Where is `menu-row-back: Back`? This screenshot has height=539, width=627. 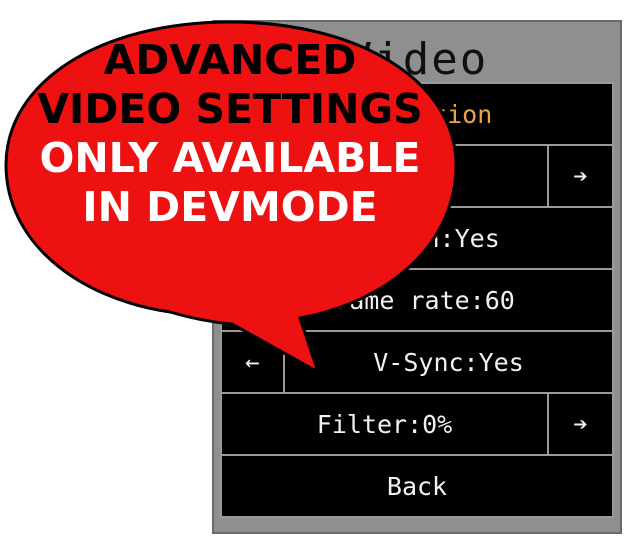 menu-row-back: Back is located at coordinates (417, 486).